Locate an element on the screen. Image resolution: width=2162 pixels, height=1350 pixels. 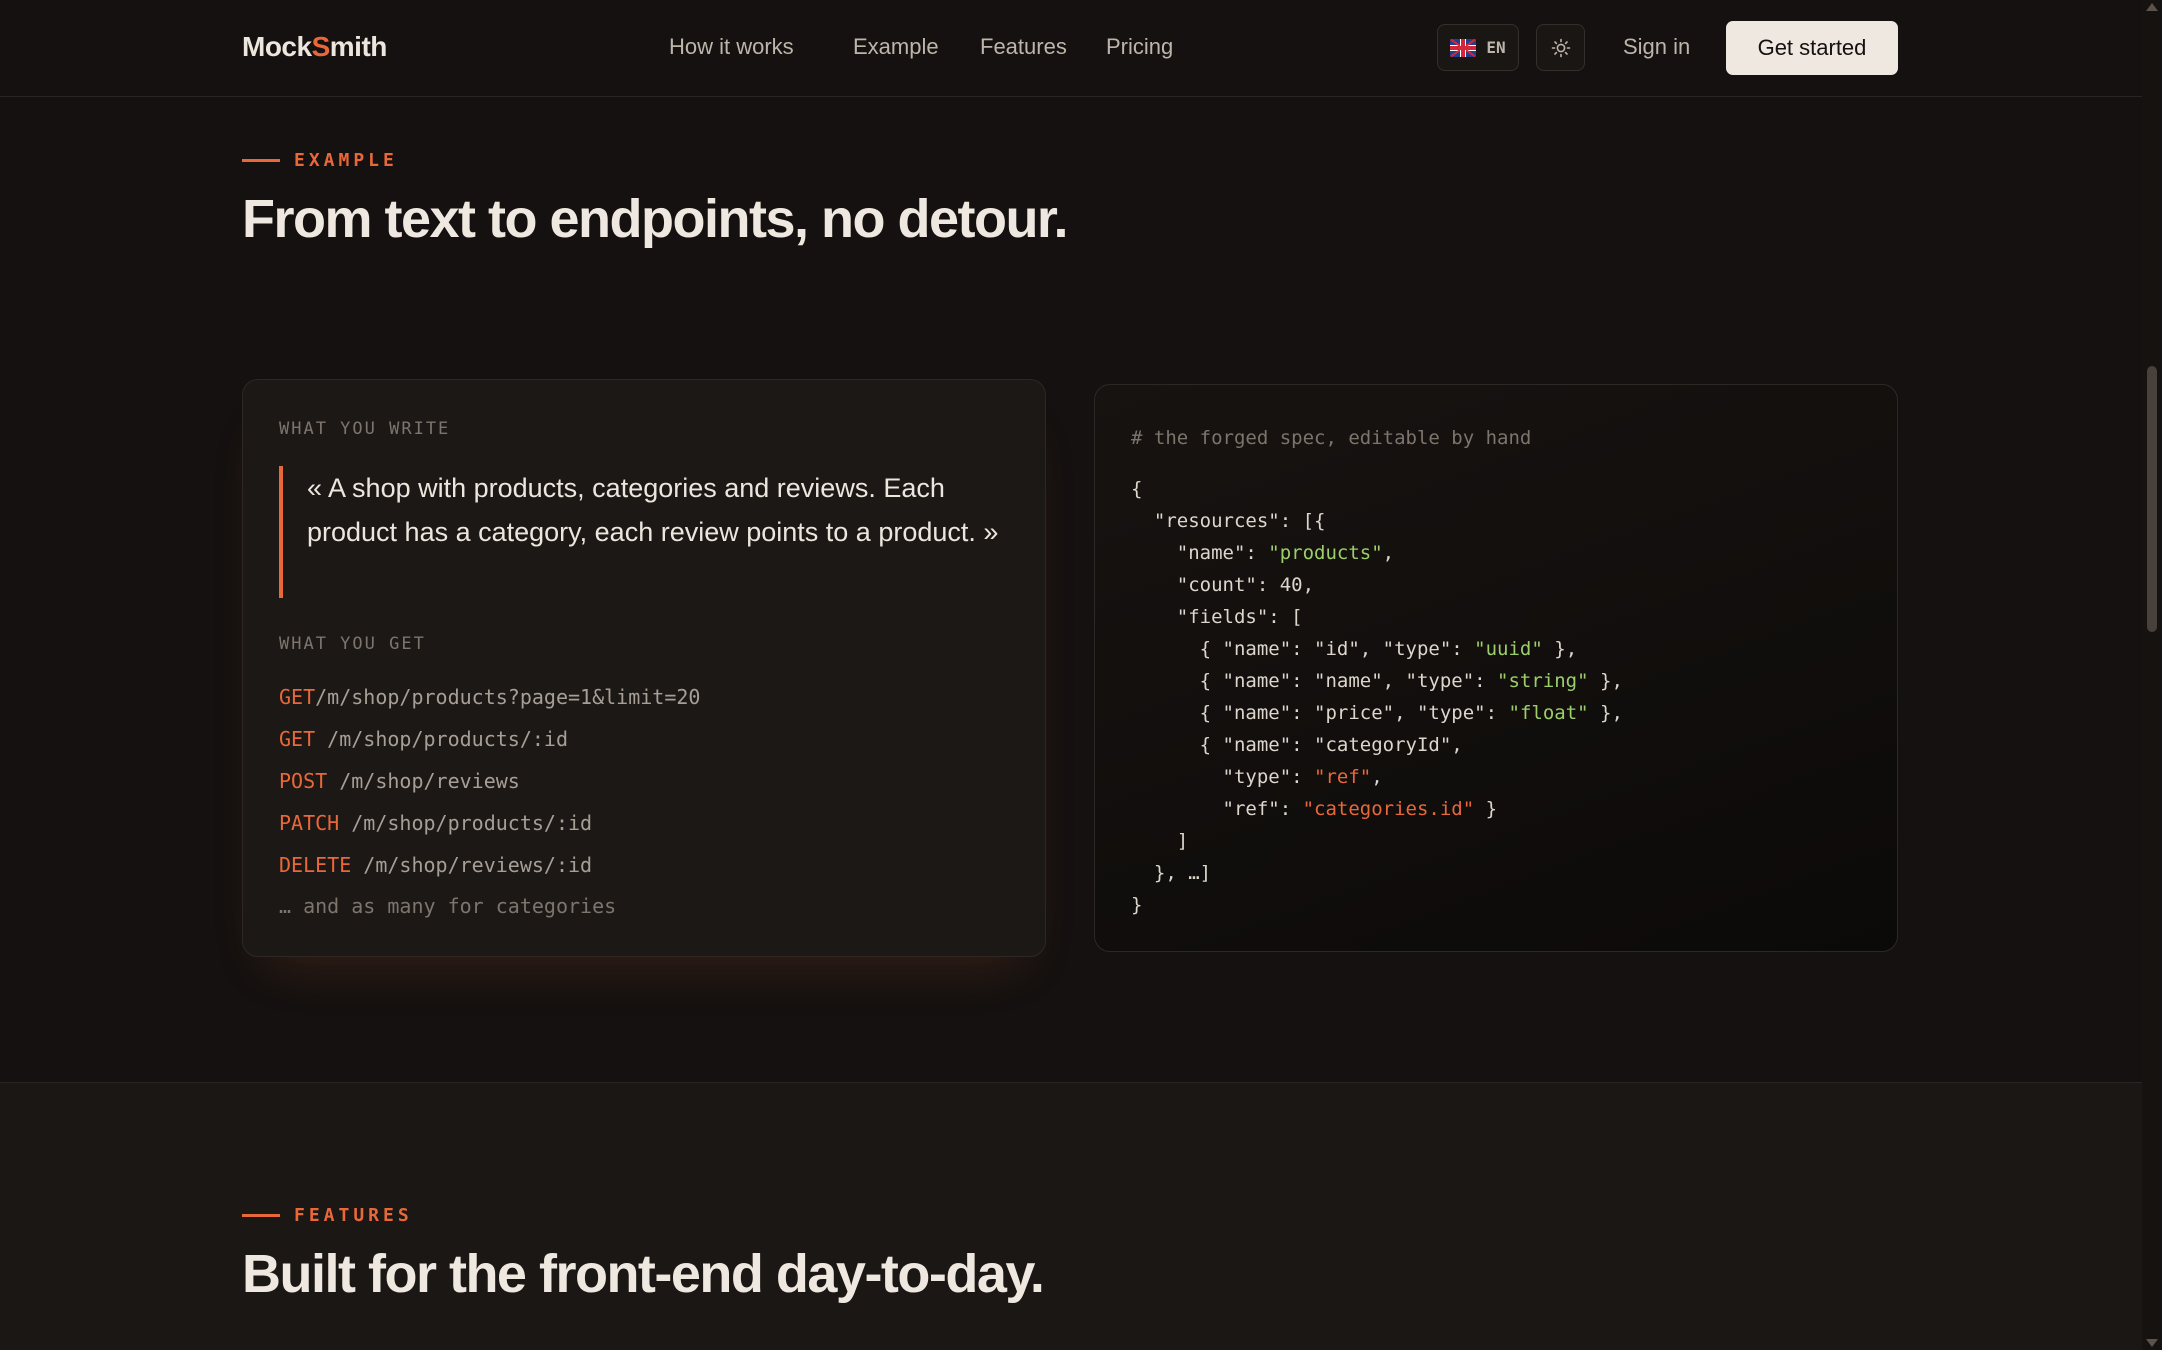
code-line: { "name": "categoryId", is located at coordinates (1297, 745).